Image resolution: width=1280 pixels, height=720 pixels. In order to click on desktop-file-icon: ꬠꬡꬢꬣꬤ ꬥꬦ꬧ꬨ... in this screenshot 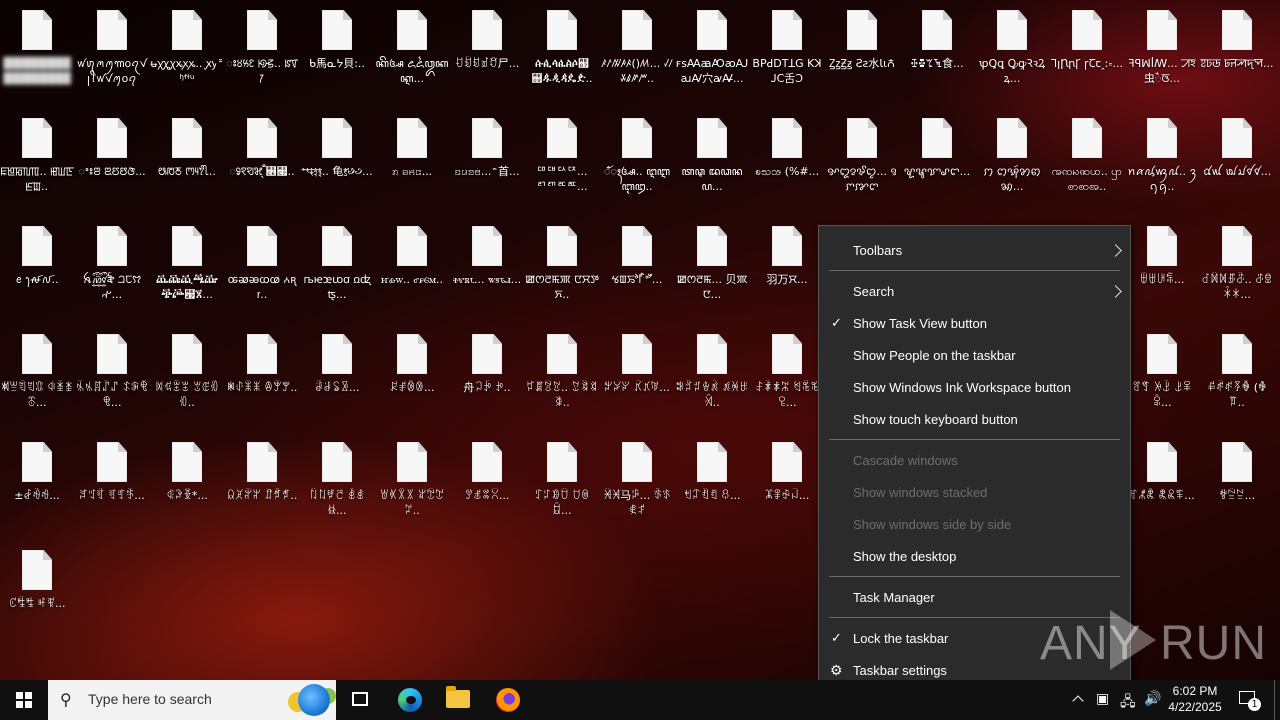, I will do `click(187, 268)`.